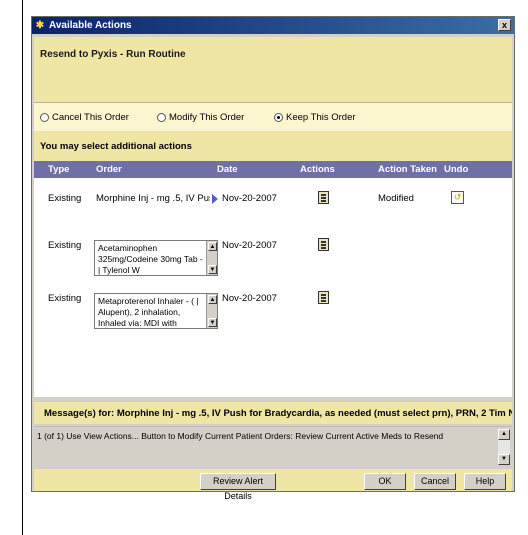 The width and height of the screenshot is (528, 535). I want to click on header-action-taken: Action Taken, so click(407, 169).